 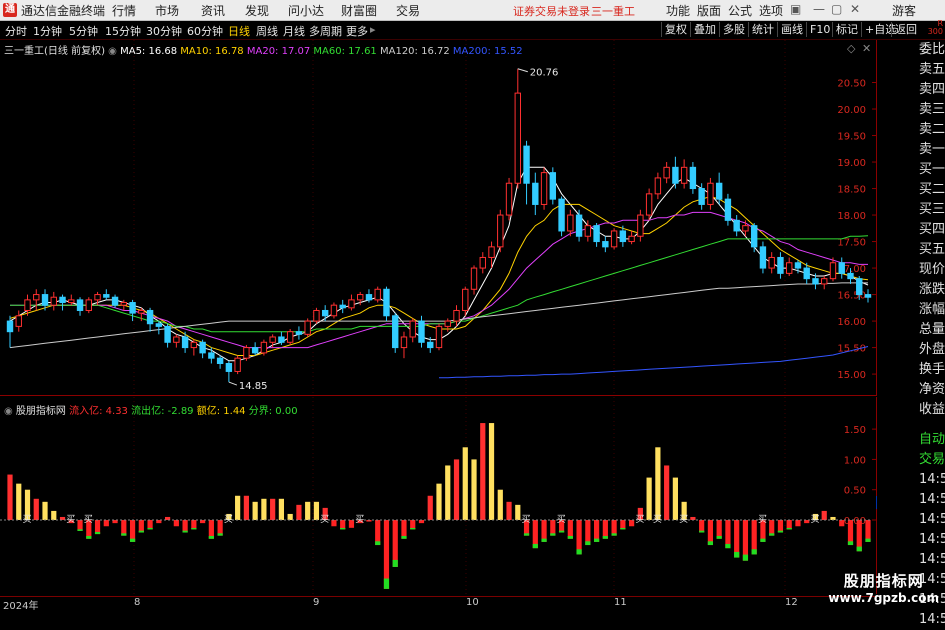 What do you see at coordinates (866, 48) in the screenshot?
I see `panel-close-icon: ✕` at bounding box center [866, 48].